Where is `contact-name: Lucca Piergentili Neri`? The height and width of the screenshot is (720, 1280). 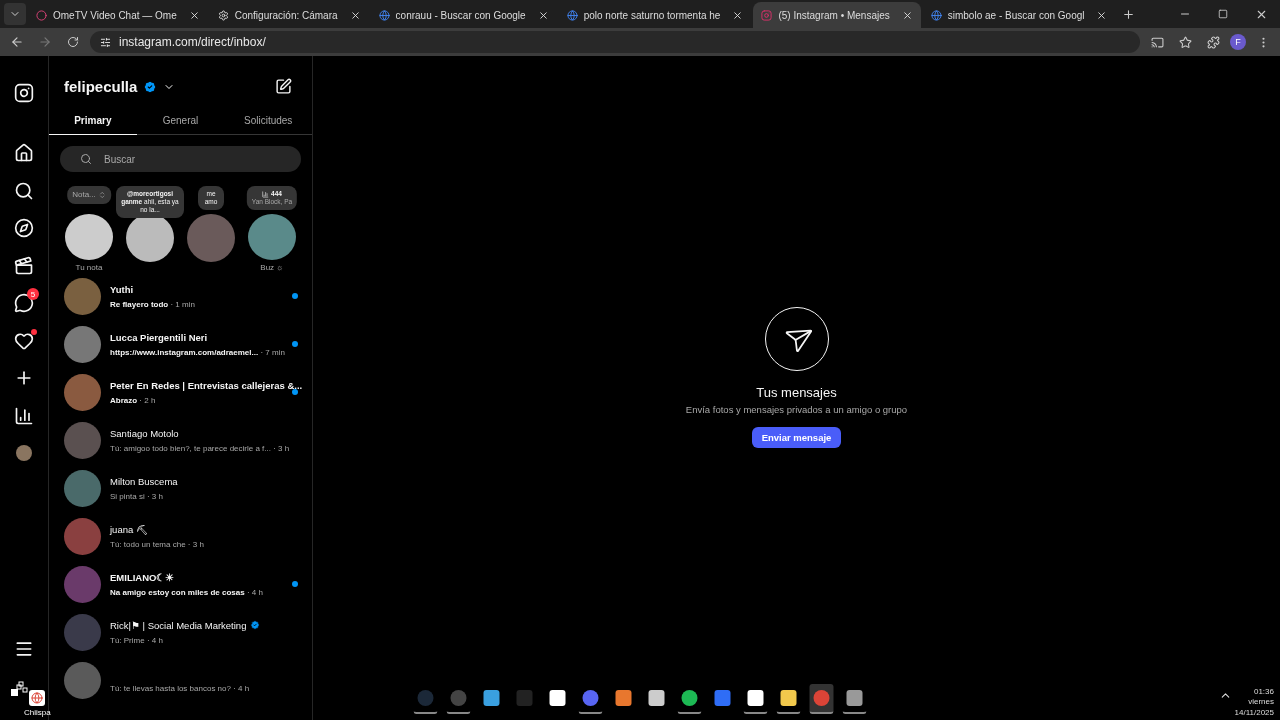
contact-name: Lucca Piergentili Neri is located at coordinates (159, 337).